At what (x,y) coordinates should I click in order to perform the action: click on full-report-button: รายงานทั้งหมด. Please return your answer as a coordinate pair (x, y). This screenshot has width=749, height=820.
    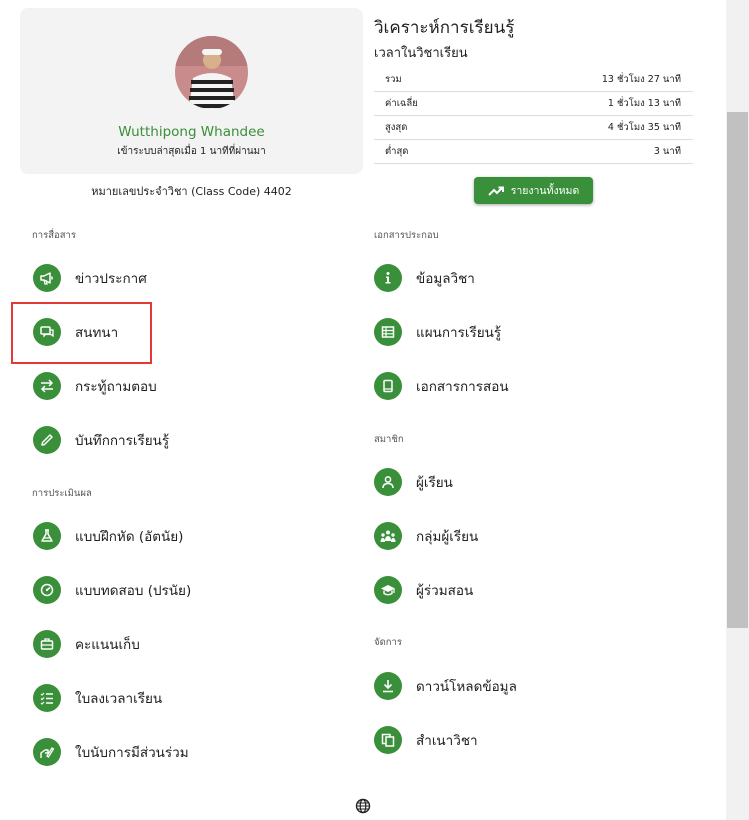
    Looking at the image, I should click on (533, 190).